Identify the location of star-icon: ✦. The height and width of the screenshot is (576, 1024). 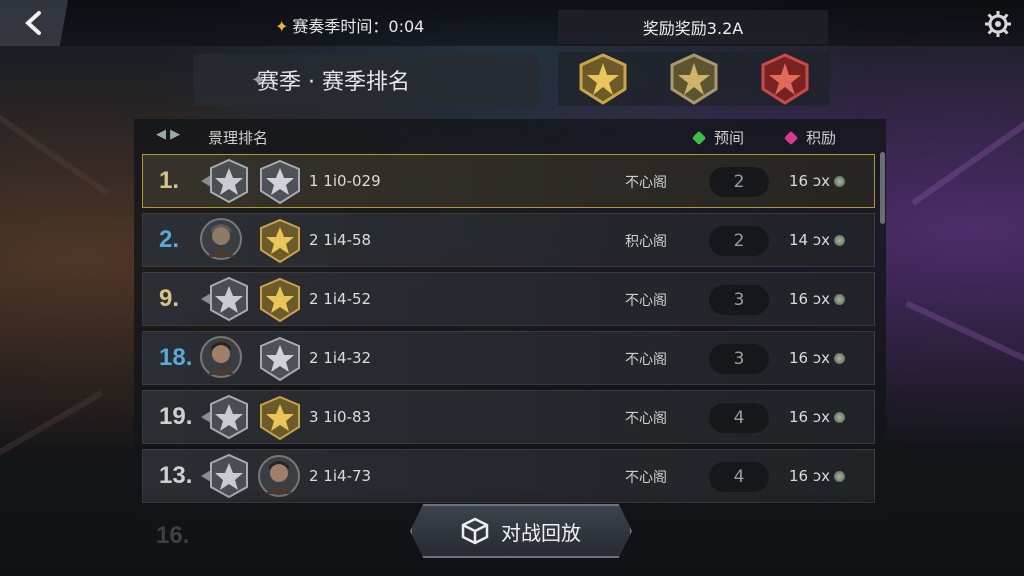
(282, 26).